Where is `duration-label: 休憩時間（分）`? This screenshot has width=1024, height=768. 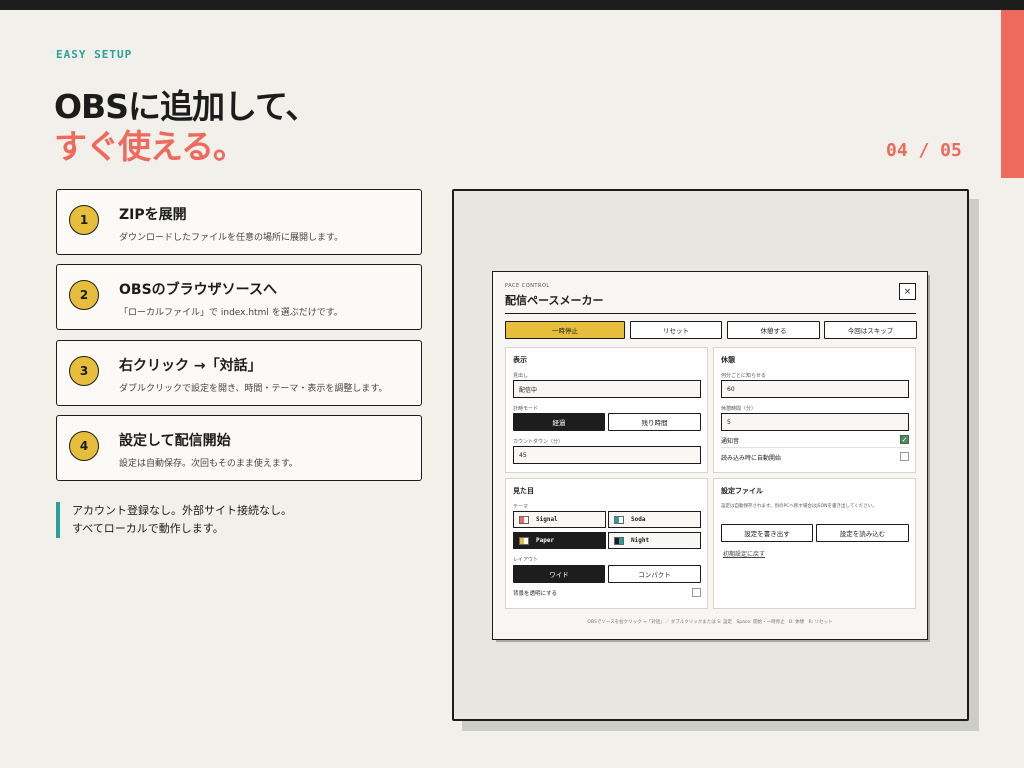
duration-label: 休憩時間（分） is located at coordinates (739, 409).